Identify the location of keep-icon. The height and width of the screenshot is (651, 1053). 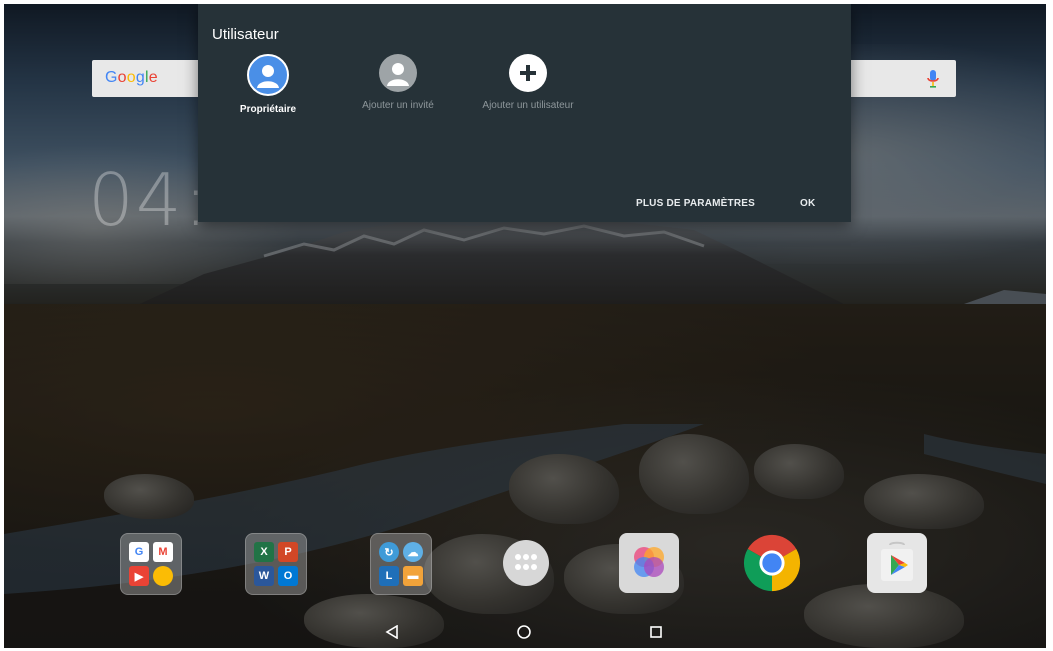
(163, 576).